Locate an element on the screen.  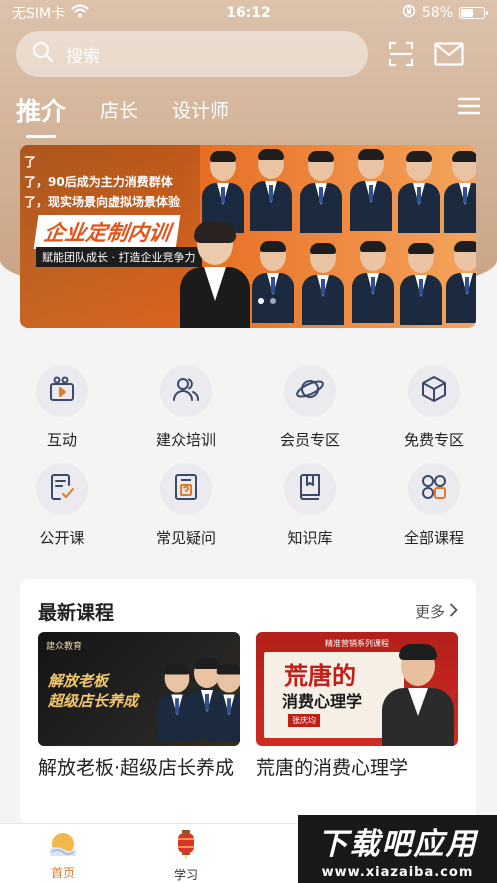
thumb-title: 超级店长养成 is located at coordinates (93, 701).